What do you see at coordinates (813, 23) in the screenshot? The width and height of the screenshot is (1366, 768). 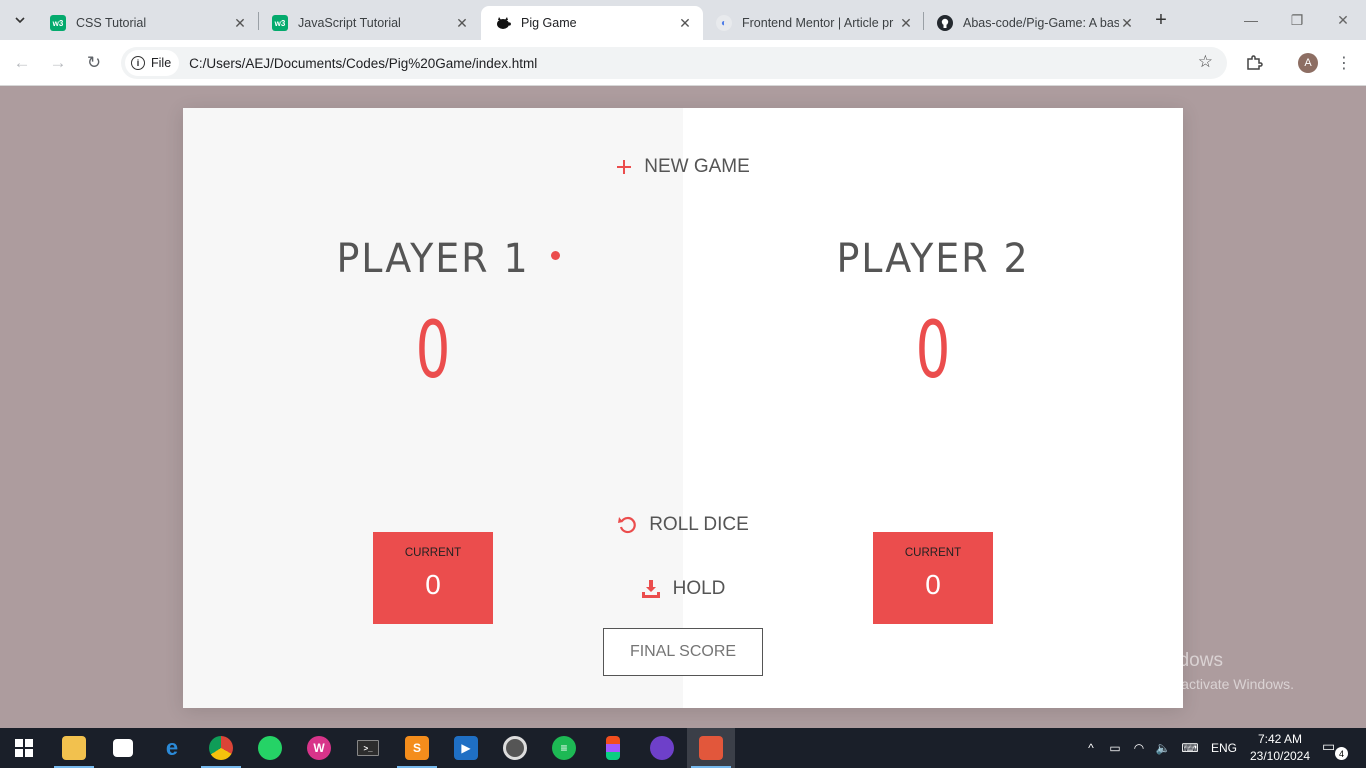 I see `tab-frontend-mentor: ◐ Frontend Mentor | Article pr ✕` at bounding box center [813, 23].